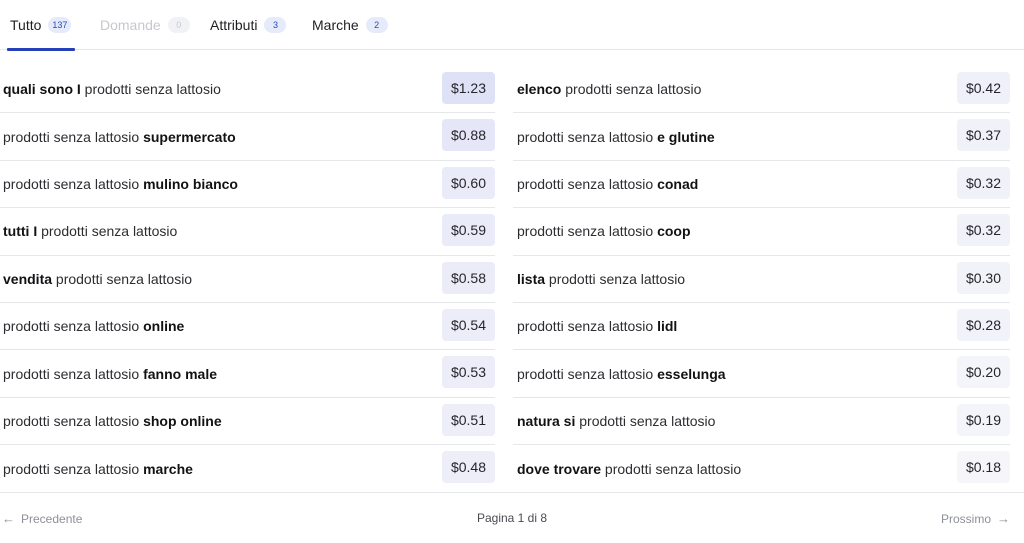  I want to click on keyword-modifier: e glutine, so click(686, 136).